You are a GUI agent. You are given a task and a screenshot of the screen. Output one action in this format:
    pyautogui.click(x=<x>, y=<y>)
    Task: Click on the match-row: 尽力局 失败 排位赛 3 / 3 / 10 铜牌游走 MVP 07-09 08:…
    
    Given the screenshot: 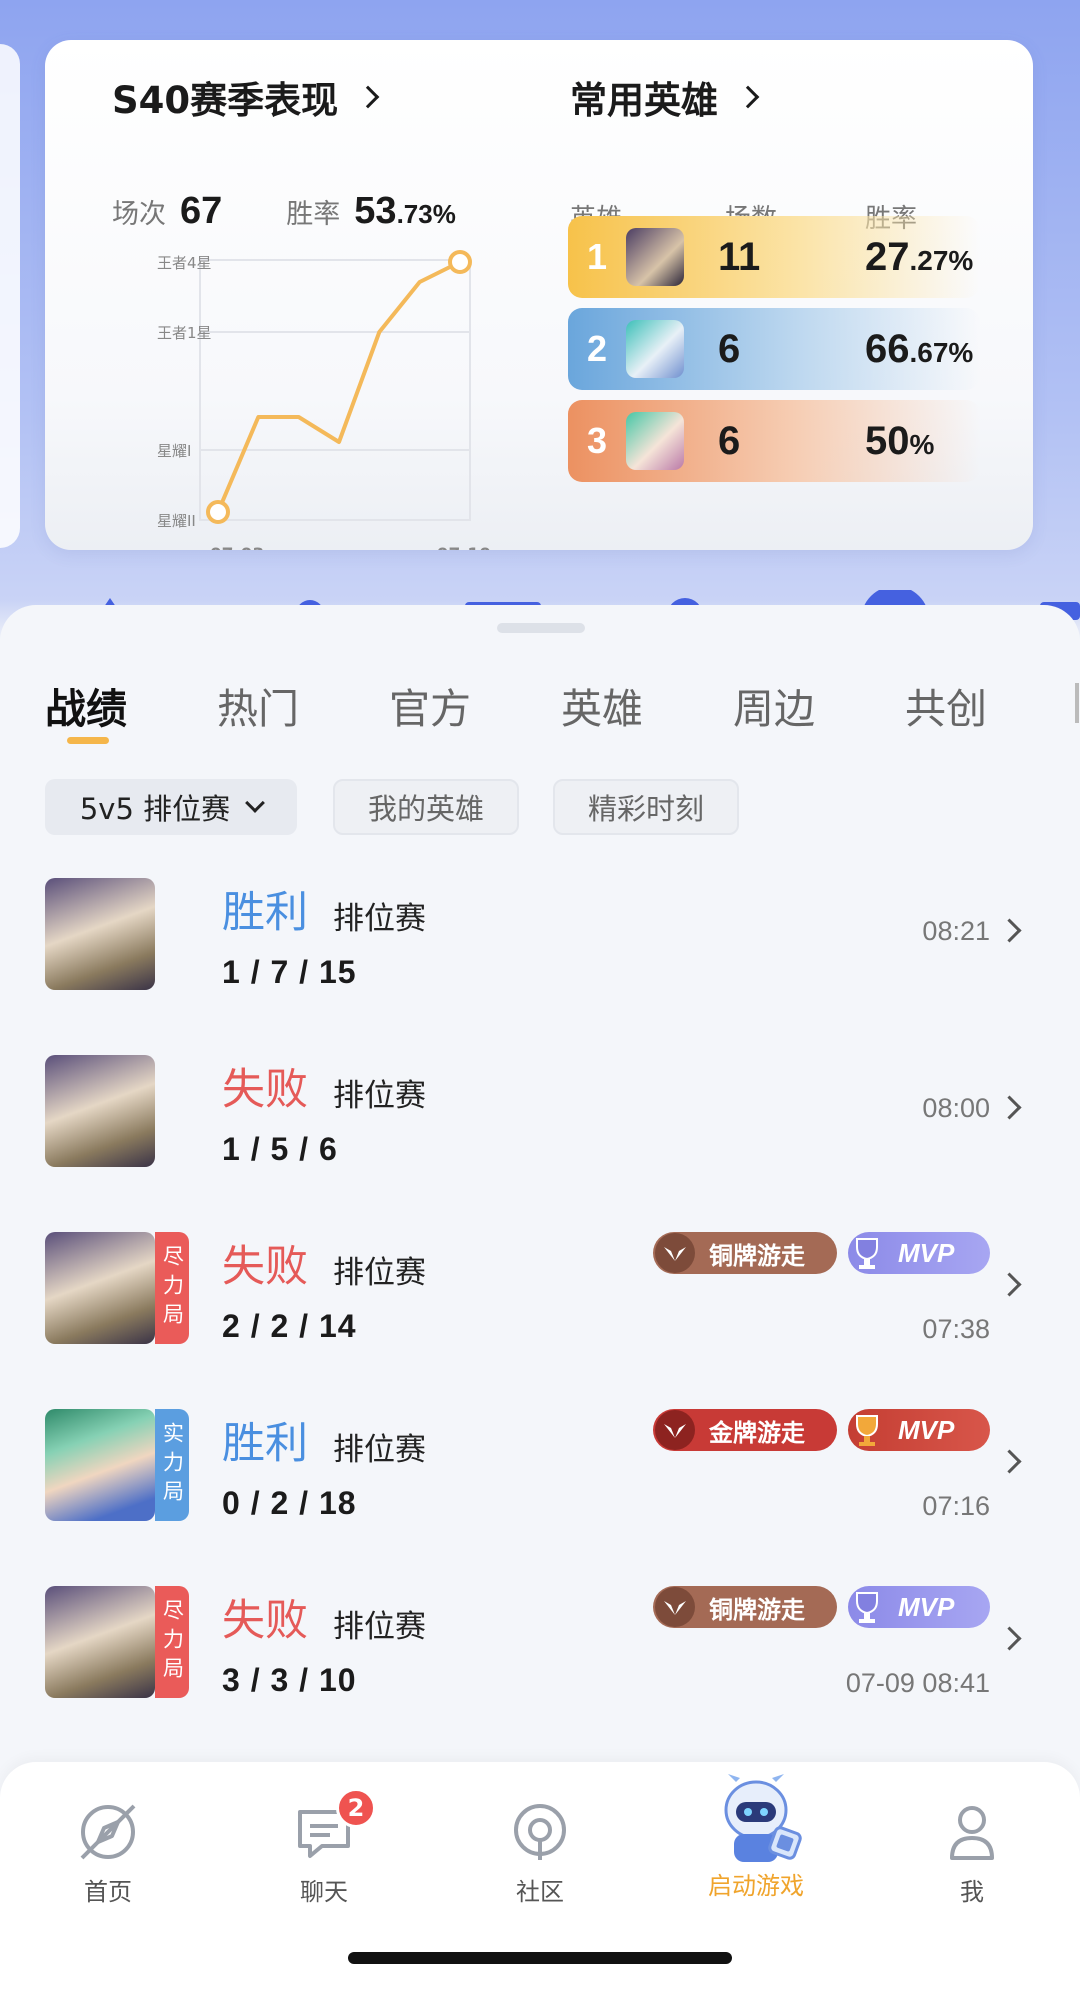 What is the action you would take?
    pyautogui.click(x=540, y=1651)
    